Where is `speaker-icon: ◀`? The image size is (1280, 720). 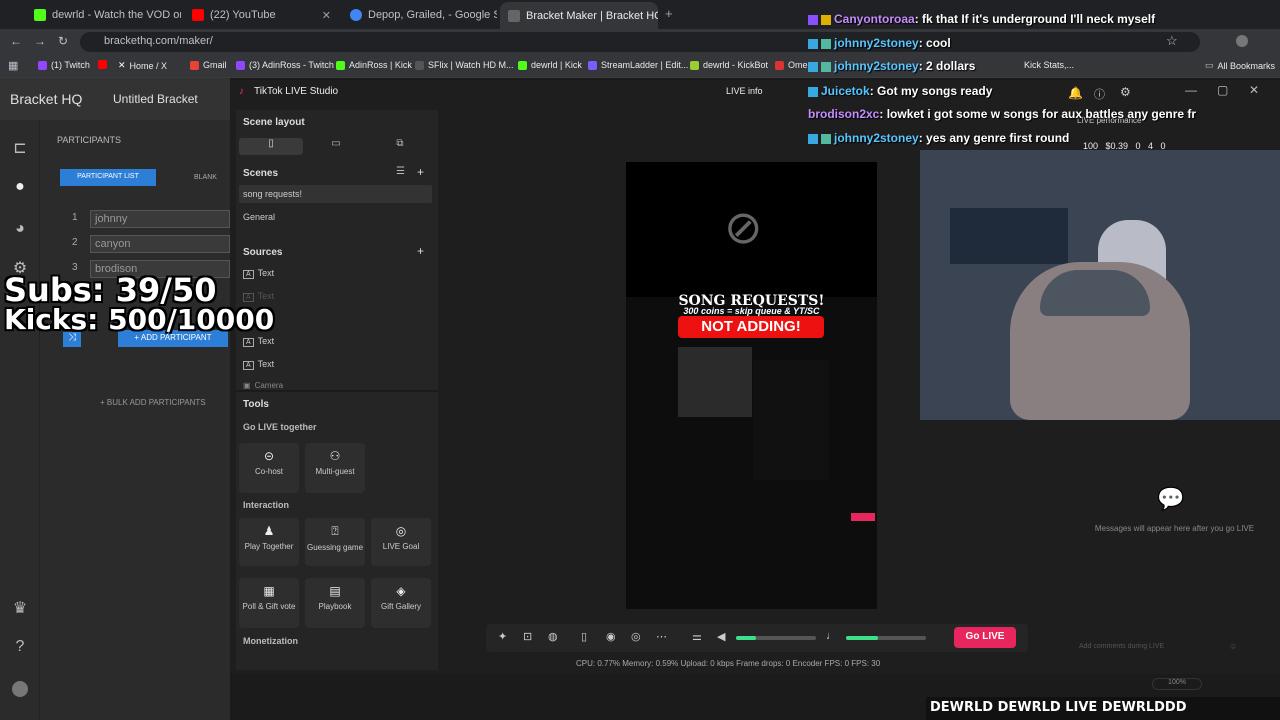
speaker-icon: ◀ is located at coordinates (721, 636).